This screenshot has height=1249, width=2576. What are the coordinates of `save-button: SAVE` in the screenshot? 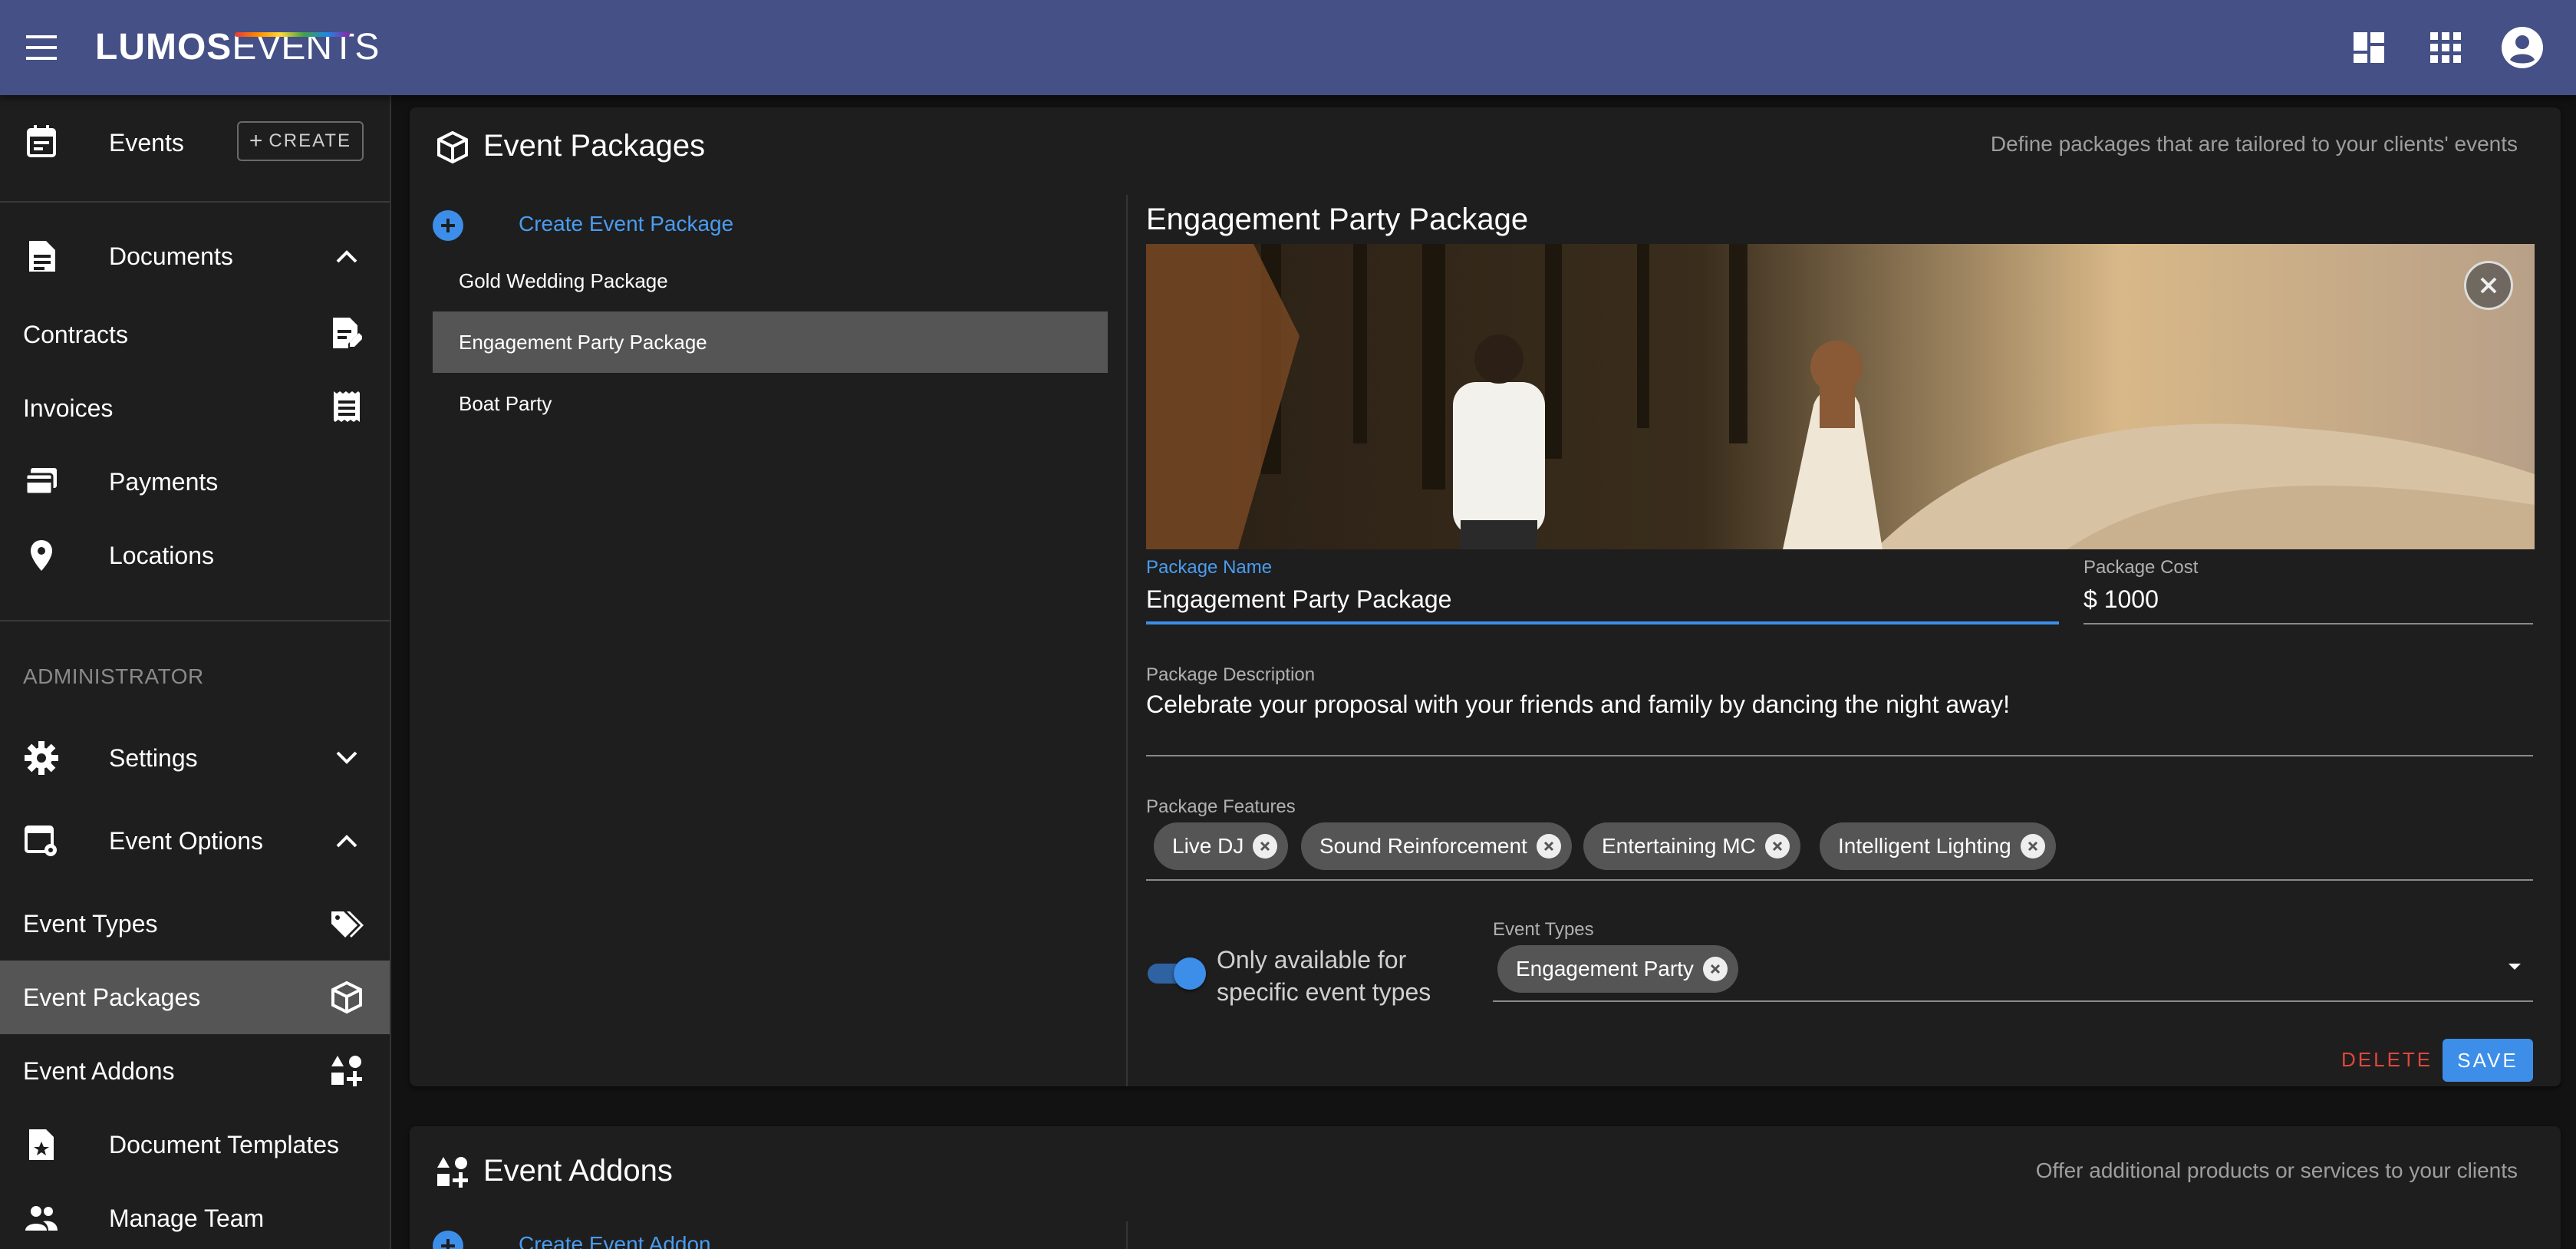 It's located at (2488, 1060).